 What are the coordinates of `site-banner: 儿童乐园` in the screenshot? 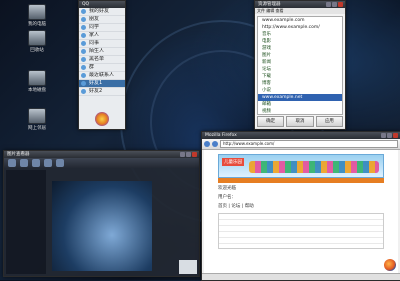 It's located at (301, 166).